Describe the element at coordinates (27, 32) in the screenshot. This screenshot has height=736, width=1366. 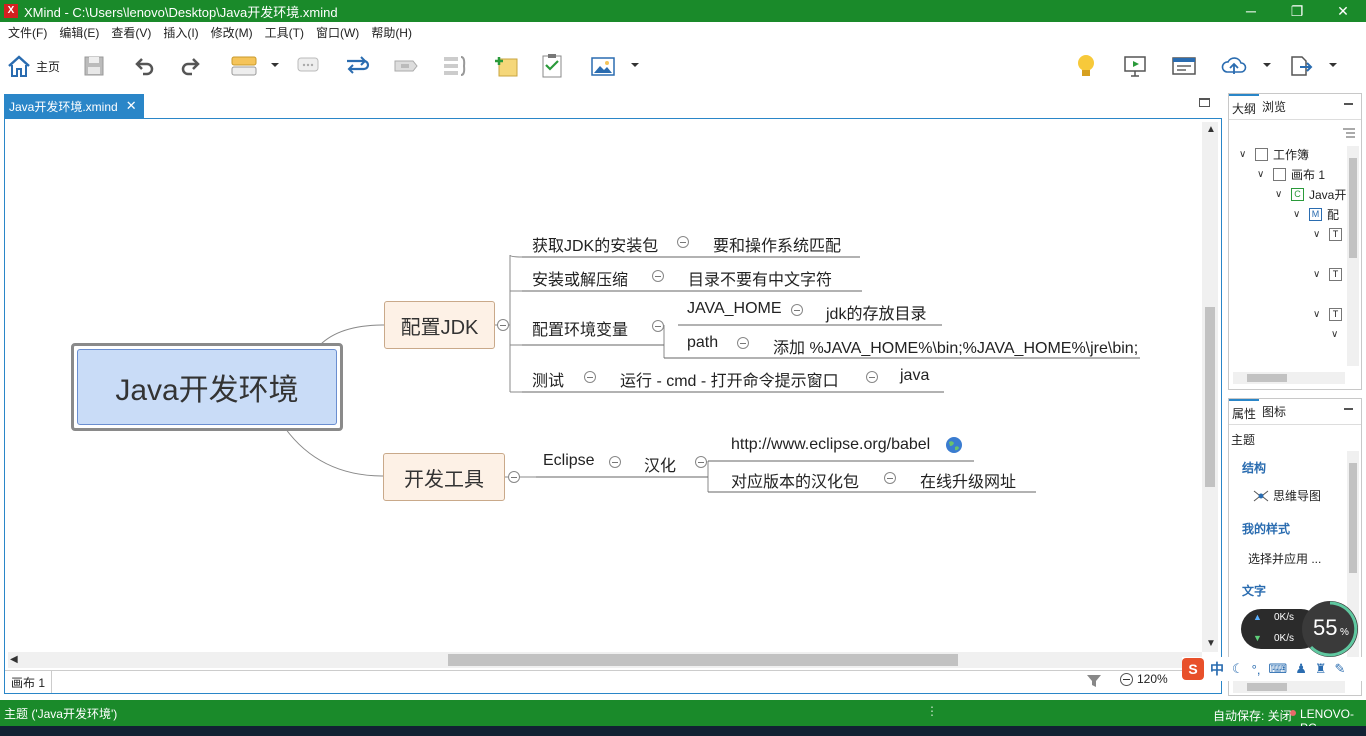
I see `menu-file: 文件(F)` at that location.